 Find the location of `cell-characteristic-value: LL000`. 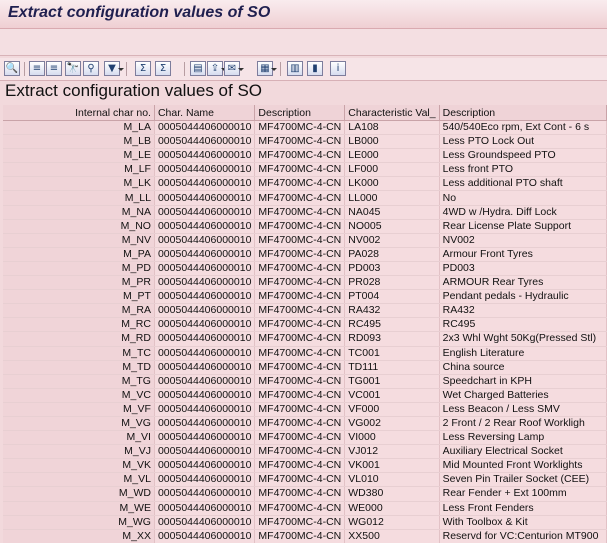

cell-characteristic-value: LL000 is located at coordinates (392, 198).